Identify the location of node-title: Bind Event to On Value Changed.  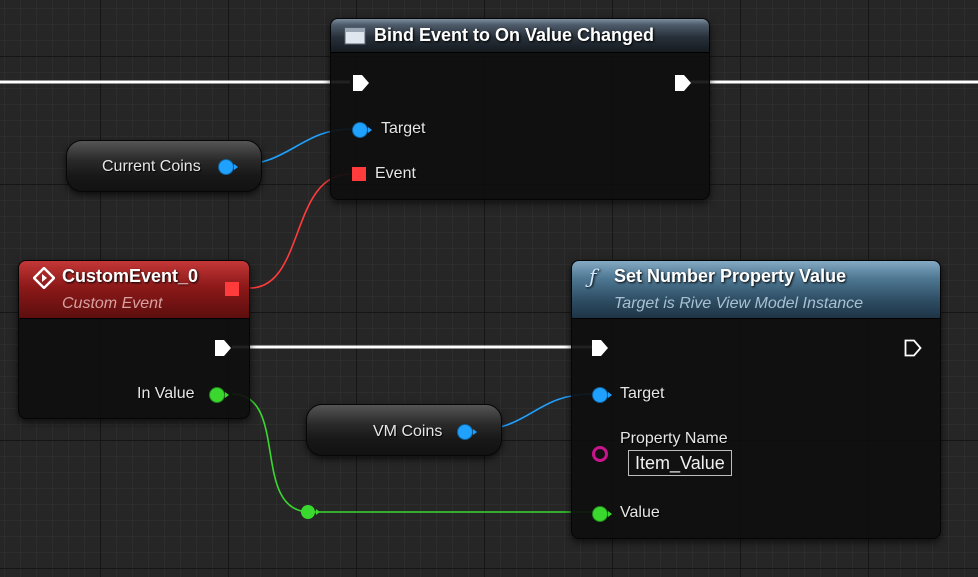
(514, 35).